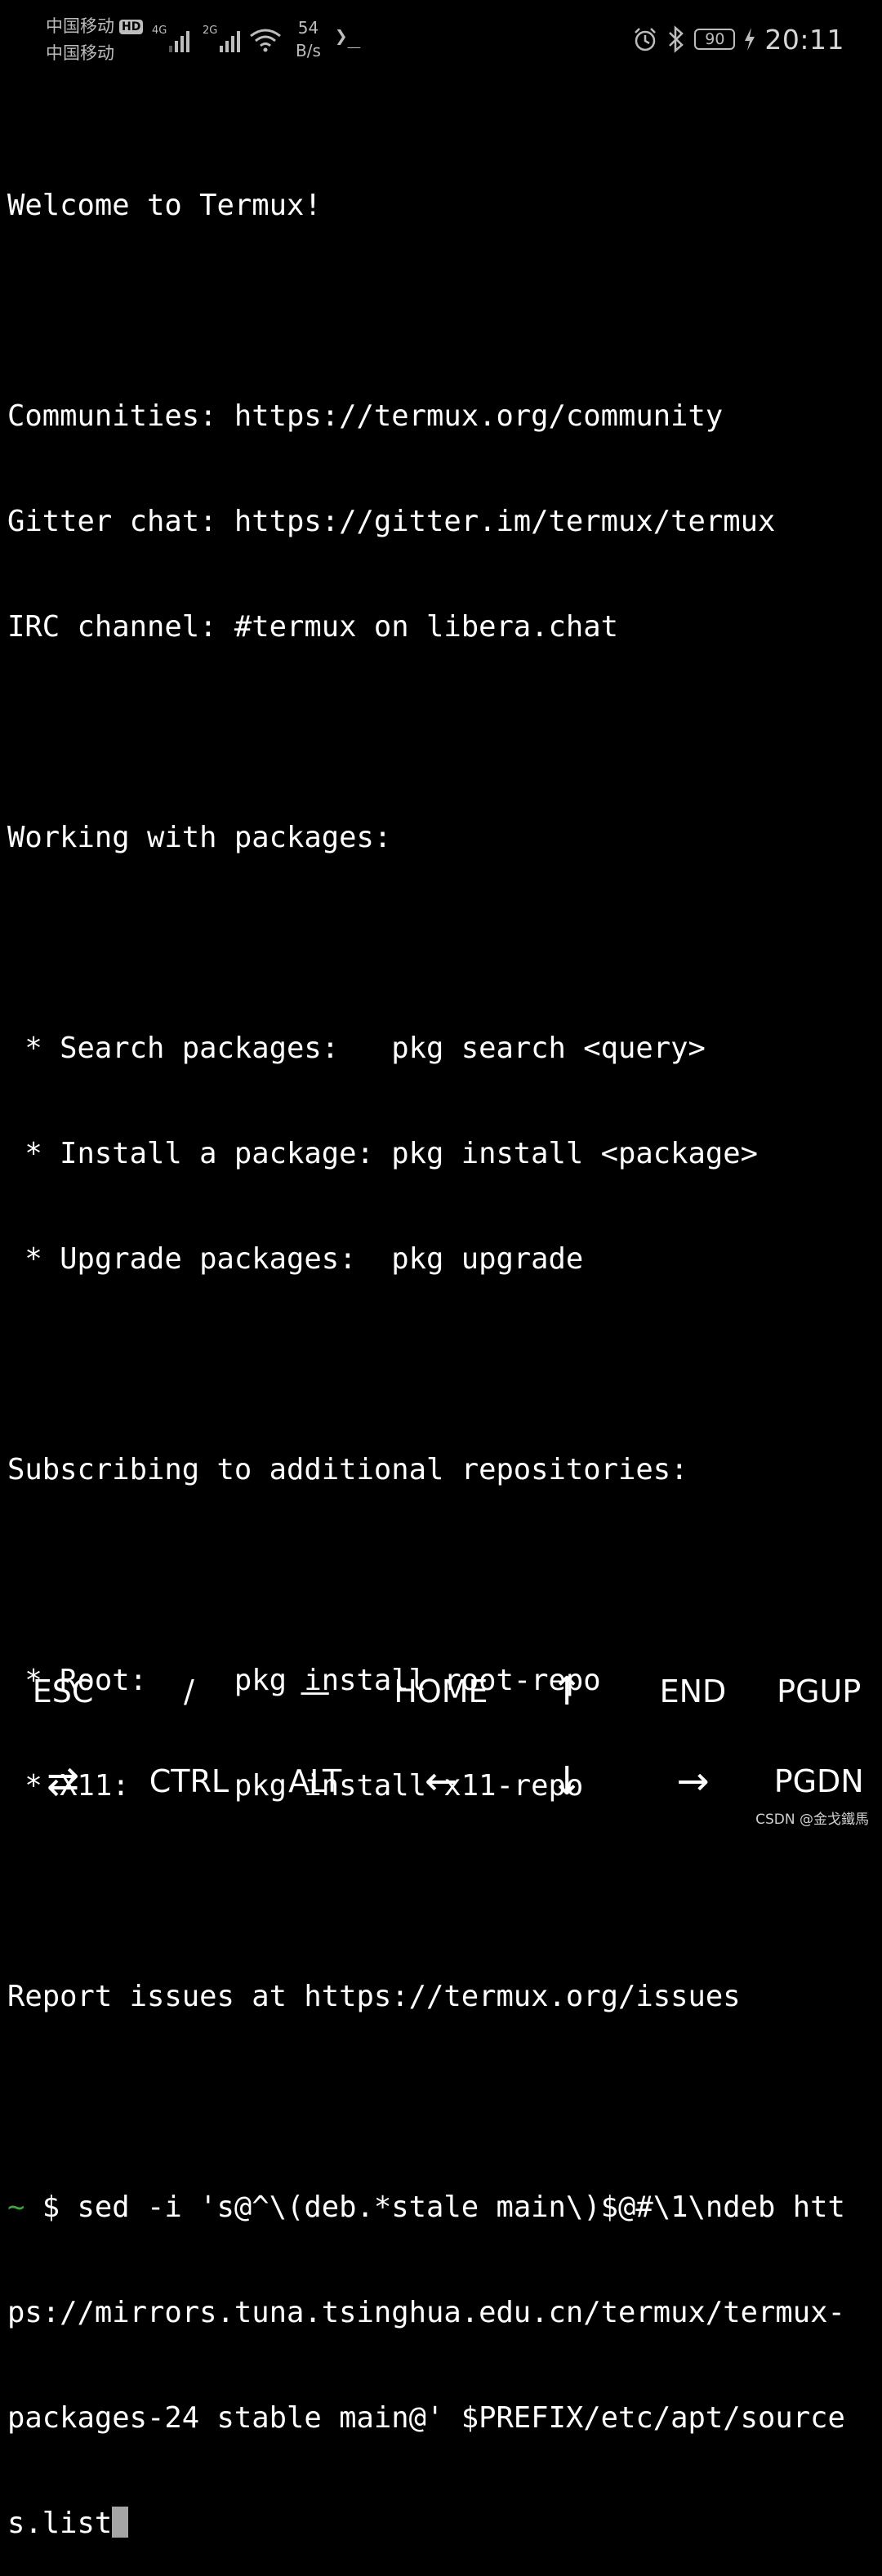 This screenshot has width=882, height=2576. What do you see at coordinates (210, 31) in the screenshot?
I see `network-type-2: 2G` at bounding box center [210, 31].